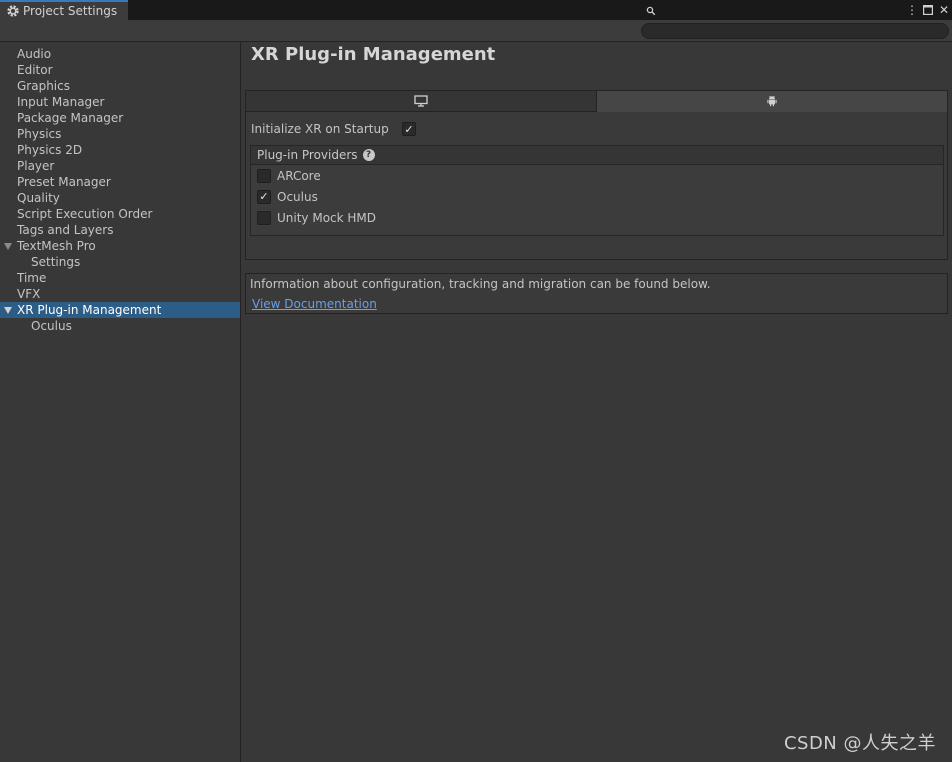  What do you see at coordinates (944, 10) in the screenshot?
I see `close-icon: ✕` at bounding box center [944, 10].